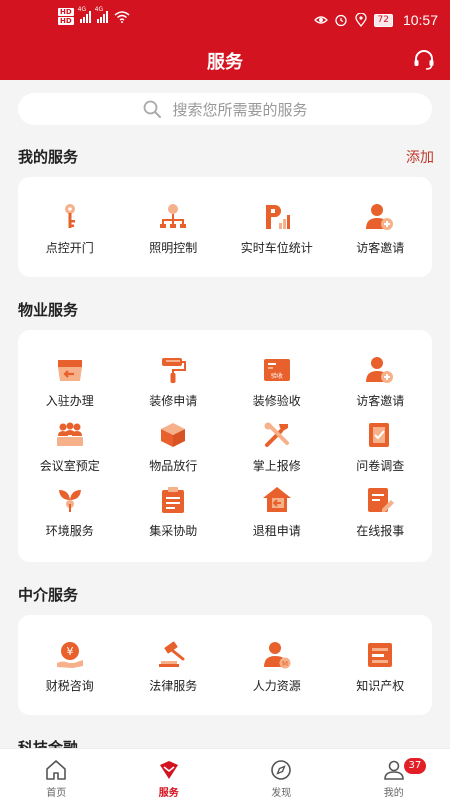  What do you see at coordinates (381, 671) in the screenshot?
I see `service-item: 知识产权` at bounding box center [381, 671].